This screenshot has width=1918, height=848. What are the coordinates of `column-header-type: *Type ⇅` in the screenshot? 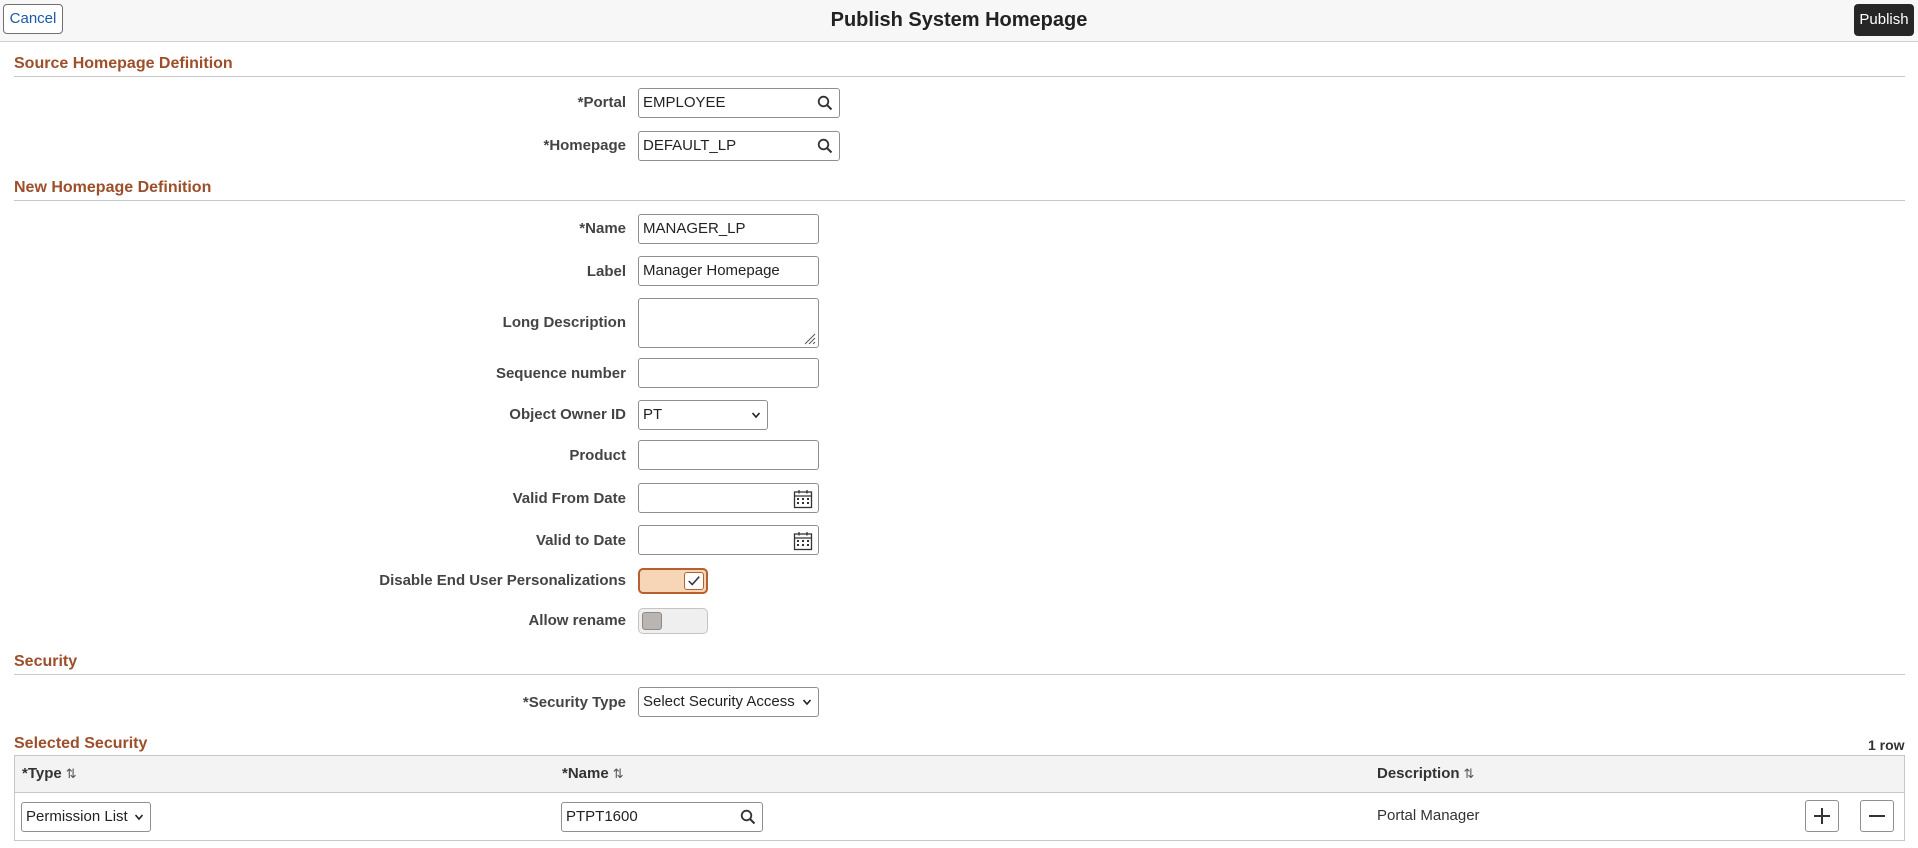 It's located at (49, 774).